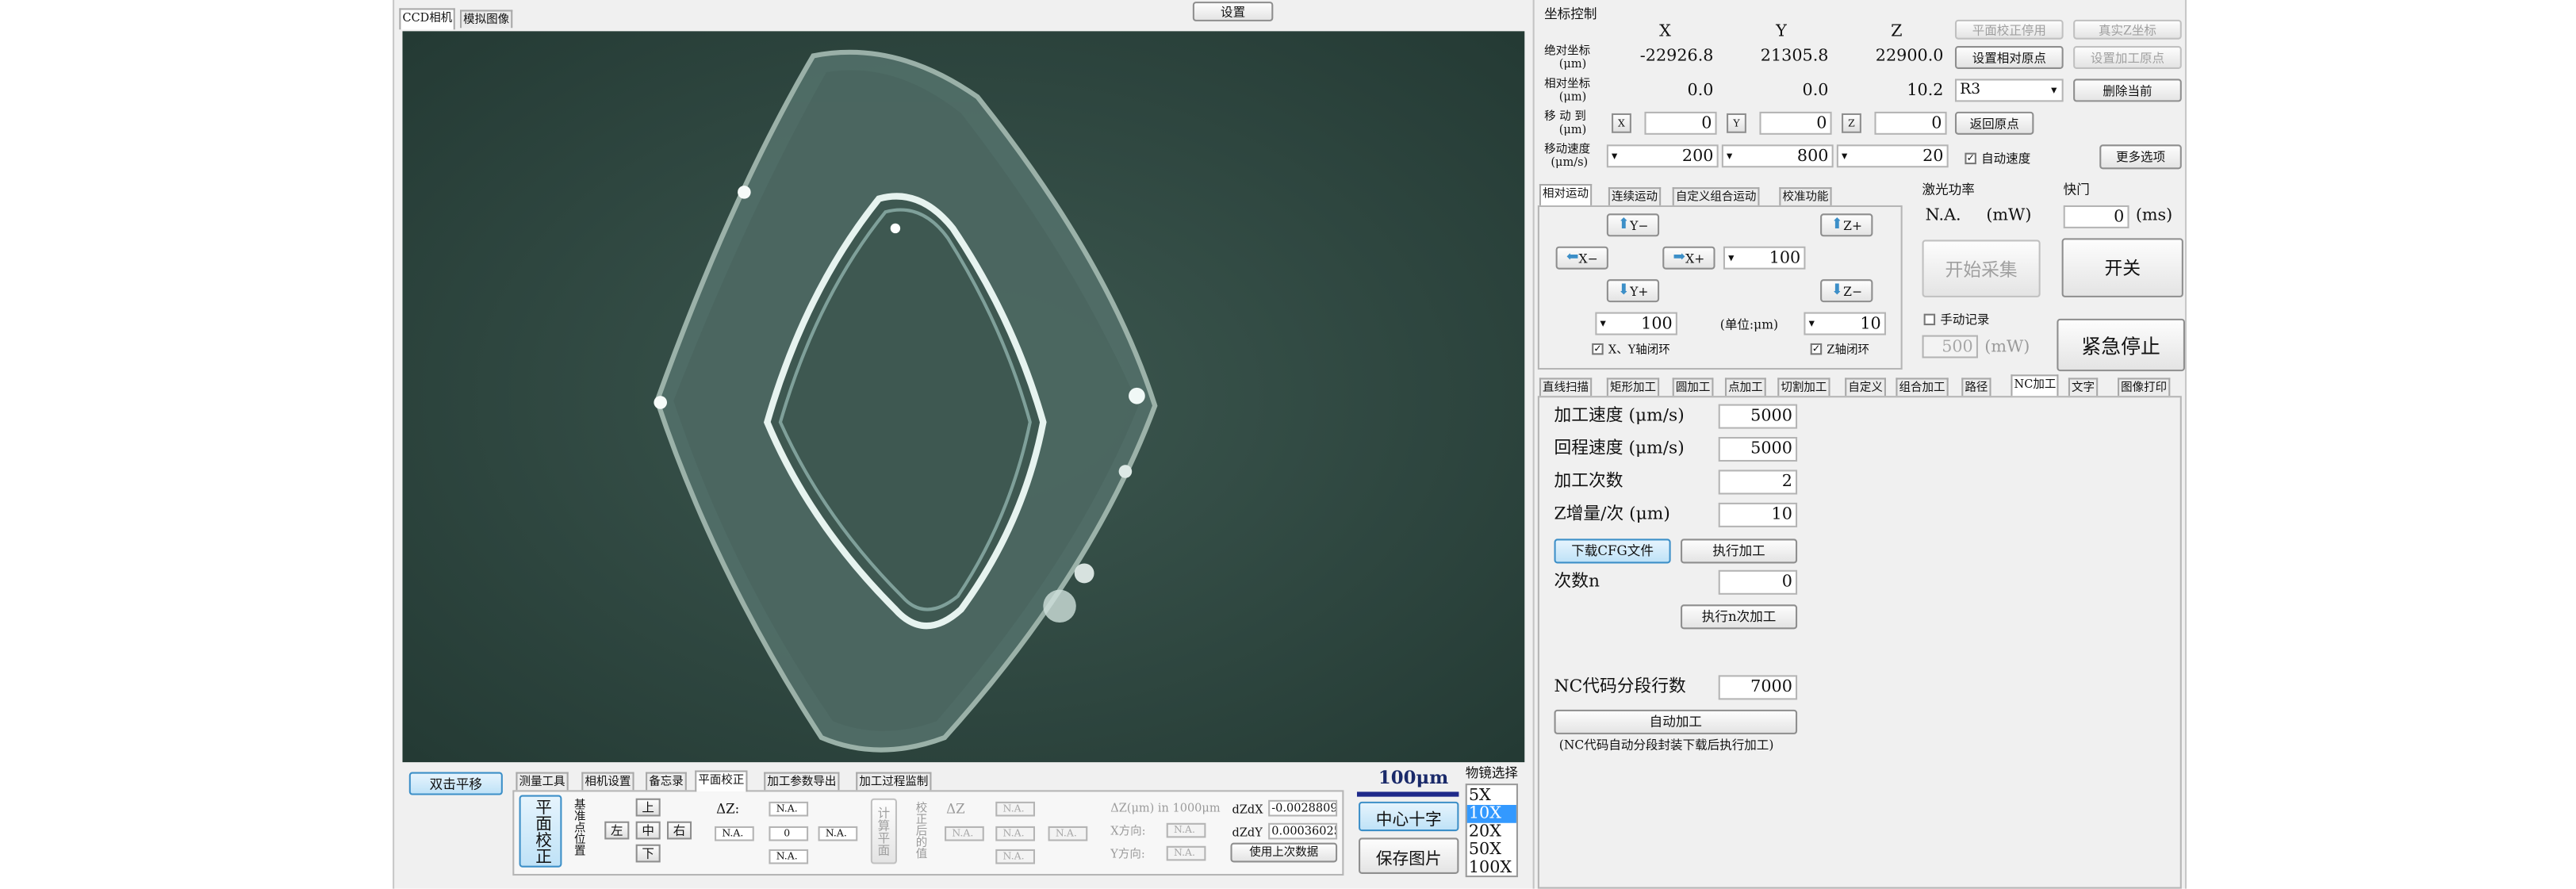 Image resolution: width=2576 pixels, height=889 pixels. I want to click on tab-custom: 自定义, so click(1865, 387).